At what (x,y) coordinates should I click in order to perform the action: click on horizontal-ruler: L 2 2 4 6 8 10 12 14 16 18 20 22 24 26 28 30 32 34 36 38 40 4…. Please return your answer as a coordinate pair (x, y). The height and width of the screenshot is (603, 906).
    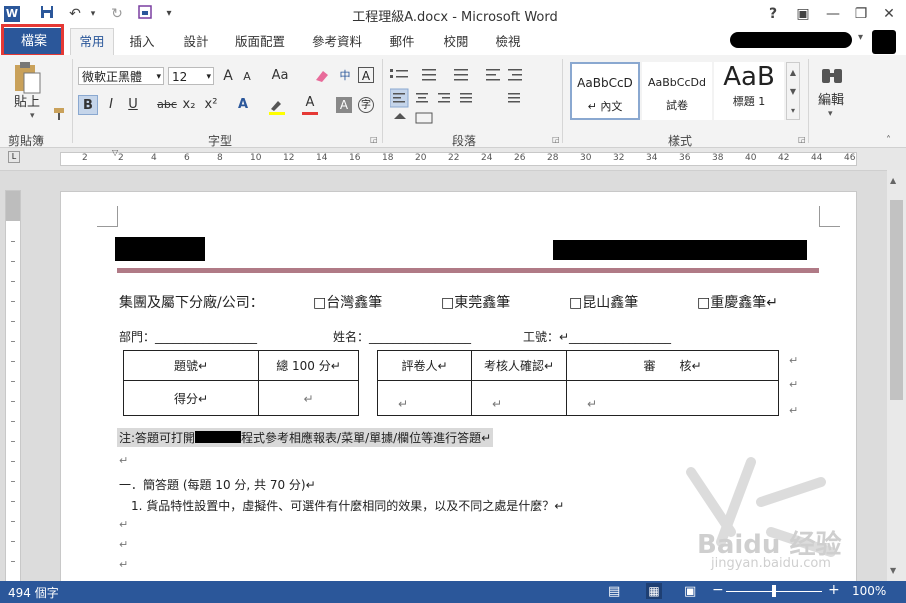
    Looking at the image, I should click on (453, 159).